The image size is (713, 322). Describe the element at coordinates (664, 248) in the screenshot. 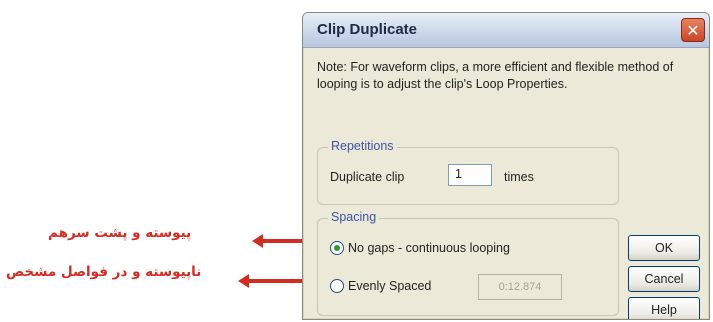

I see `ok-button: OK` at that location.